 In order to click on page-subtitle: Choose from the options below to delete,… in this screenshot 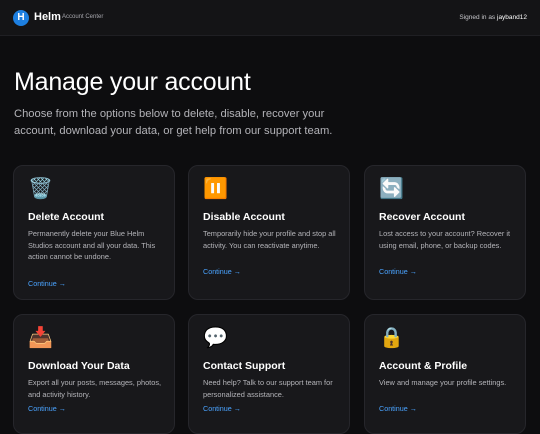, I will do `click(173, 122)`.